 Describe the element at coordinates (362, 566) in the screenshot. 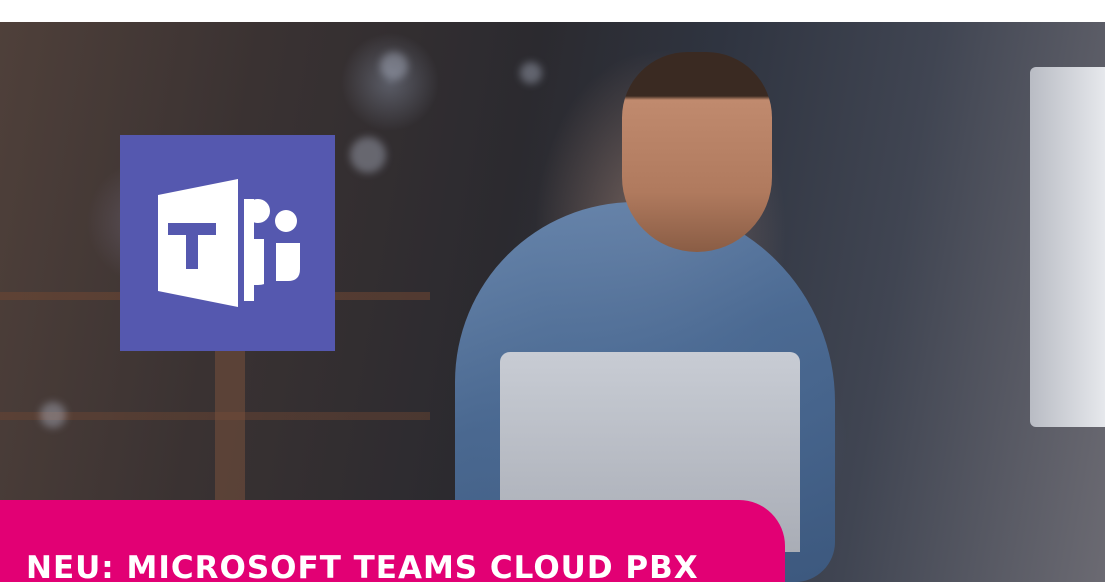

I see `banner-title: NEU: MICROSOFT TEAMS CLOUD PBX` at that location.